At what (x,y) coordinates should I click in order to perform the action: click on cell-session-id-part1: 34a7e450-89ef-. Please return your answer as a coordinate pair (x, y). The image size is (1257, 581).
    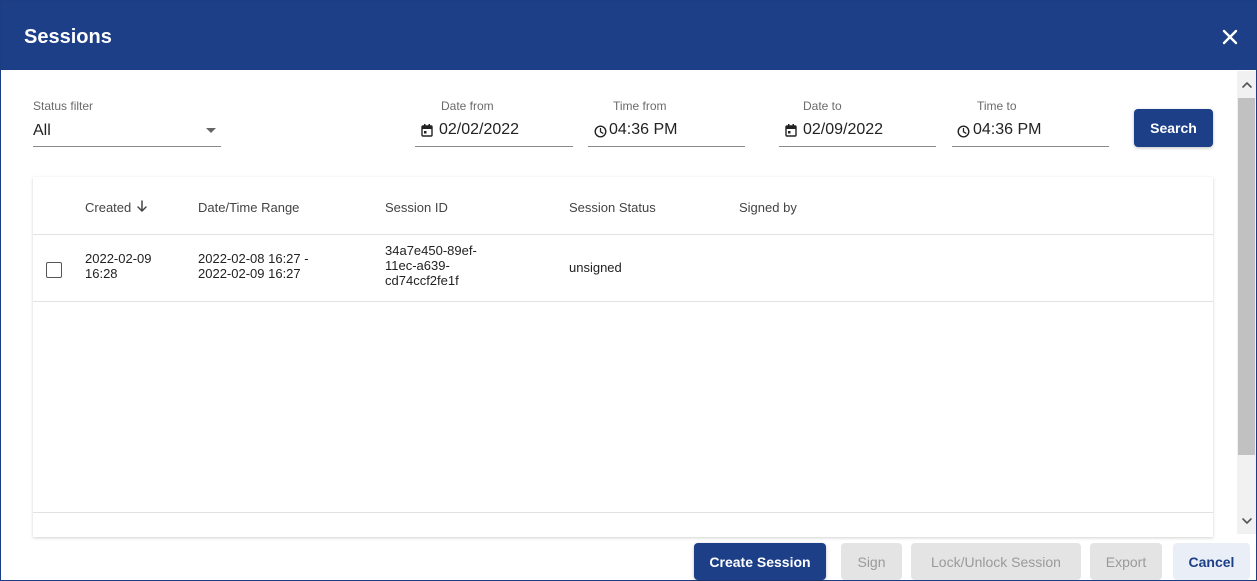
    Looking at the image, I should click on (431, 250).